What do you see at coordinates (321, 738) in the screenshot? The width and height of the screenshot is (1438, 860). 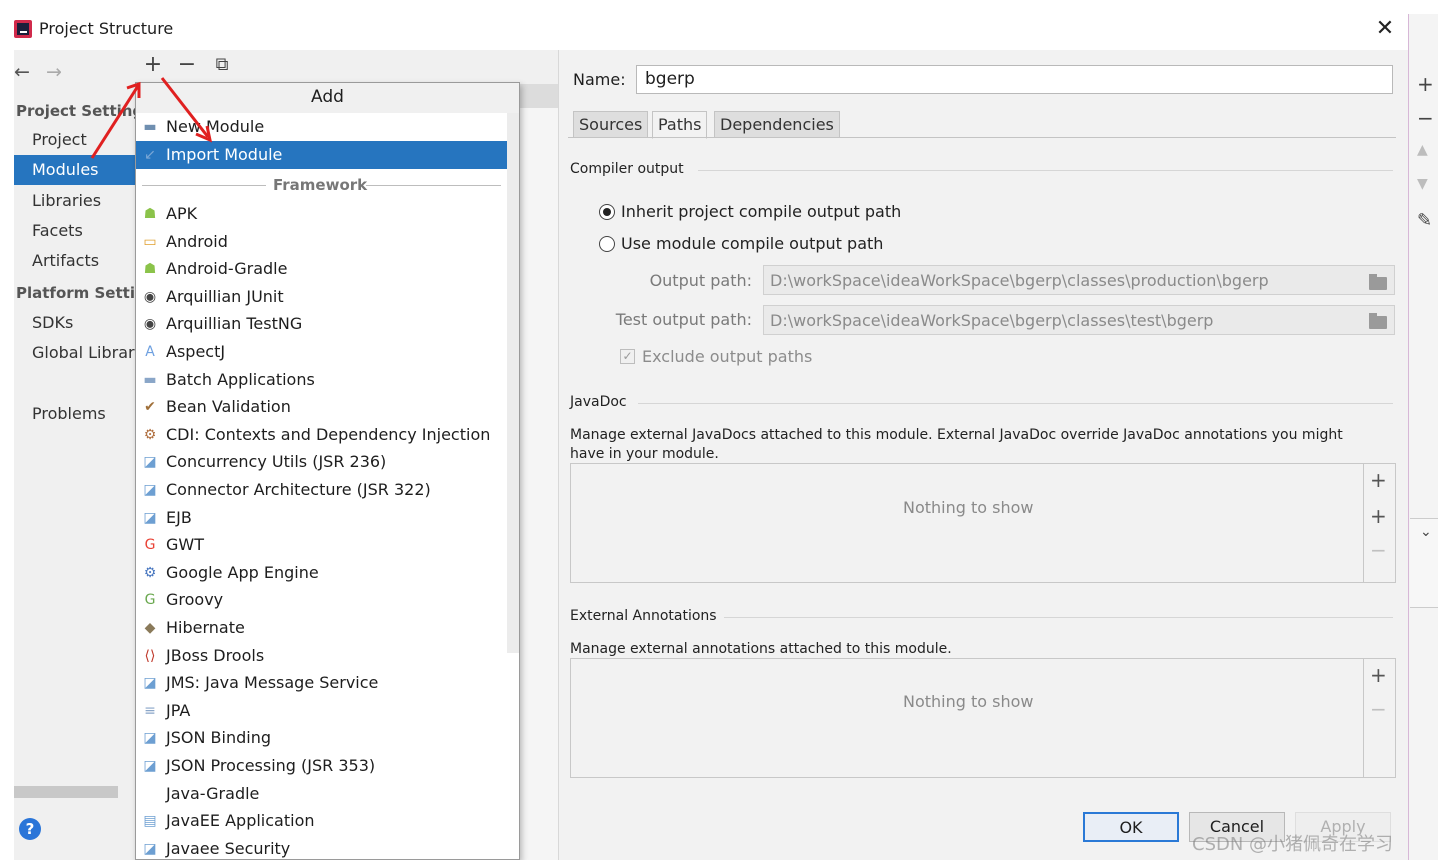 I see `popup-item-json-binding: ◪ JSON Binding` at bounding box center [321, 738].